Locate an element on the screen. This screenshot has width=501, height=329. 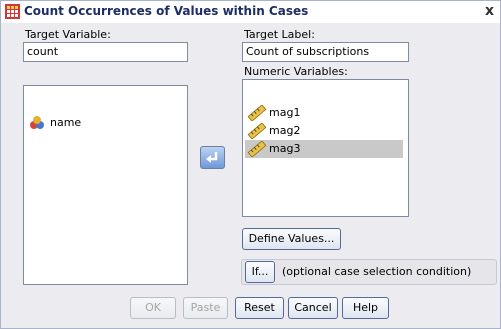
target-variable-input: count is located at coordinates (105, 52).